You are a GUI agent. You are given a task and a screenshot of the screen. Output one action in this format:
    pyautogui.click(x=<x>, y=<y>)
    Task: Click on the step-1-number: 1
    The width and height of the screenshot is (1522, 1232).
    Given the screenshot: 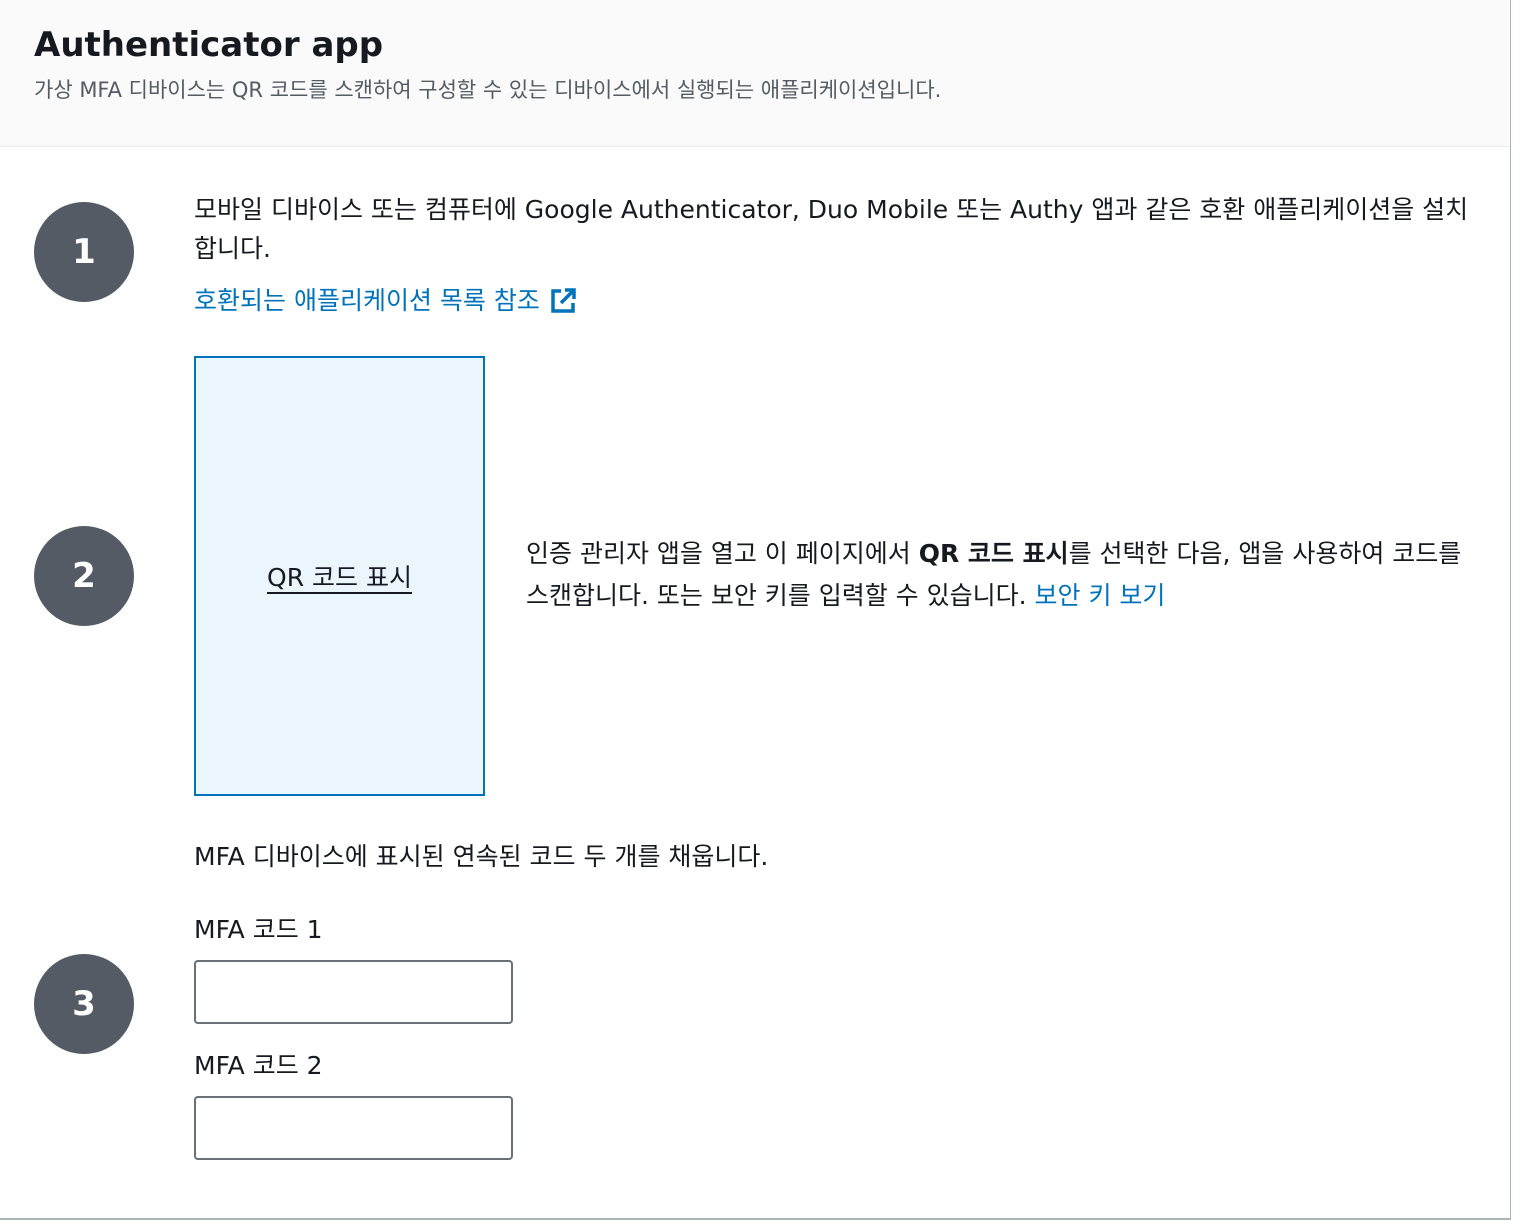 What is the action you would take?
    pyautogui.click(x=84, y=252)
    